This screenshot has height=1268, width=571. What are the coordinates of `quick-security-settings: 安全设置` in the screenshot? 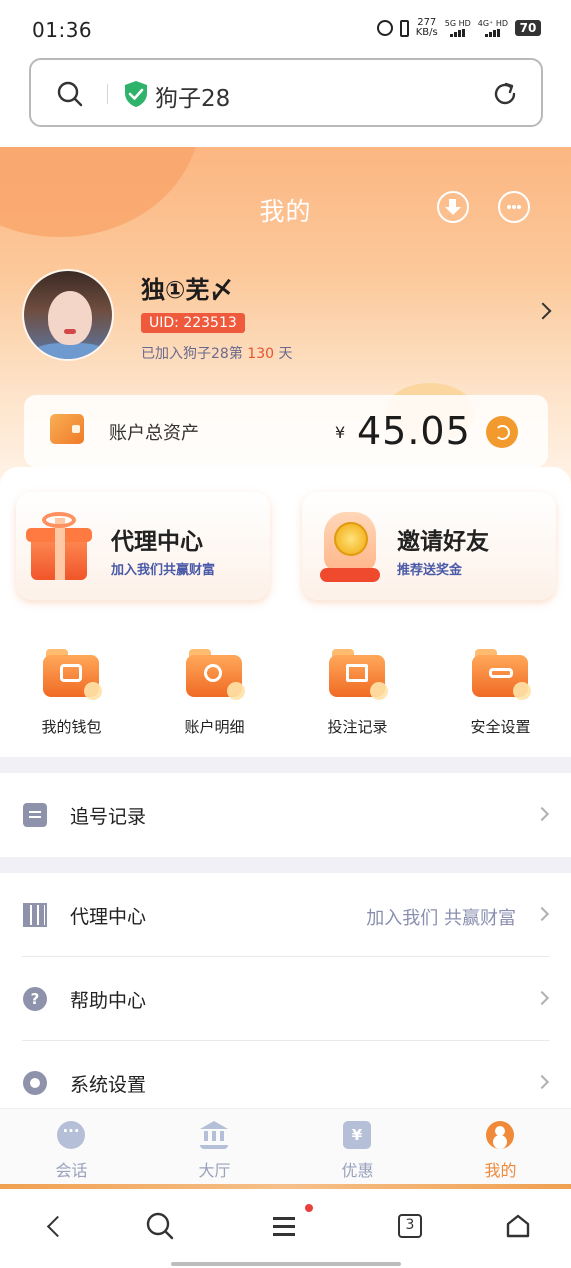 It's located at (500, 702).